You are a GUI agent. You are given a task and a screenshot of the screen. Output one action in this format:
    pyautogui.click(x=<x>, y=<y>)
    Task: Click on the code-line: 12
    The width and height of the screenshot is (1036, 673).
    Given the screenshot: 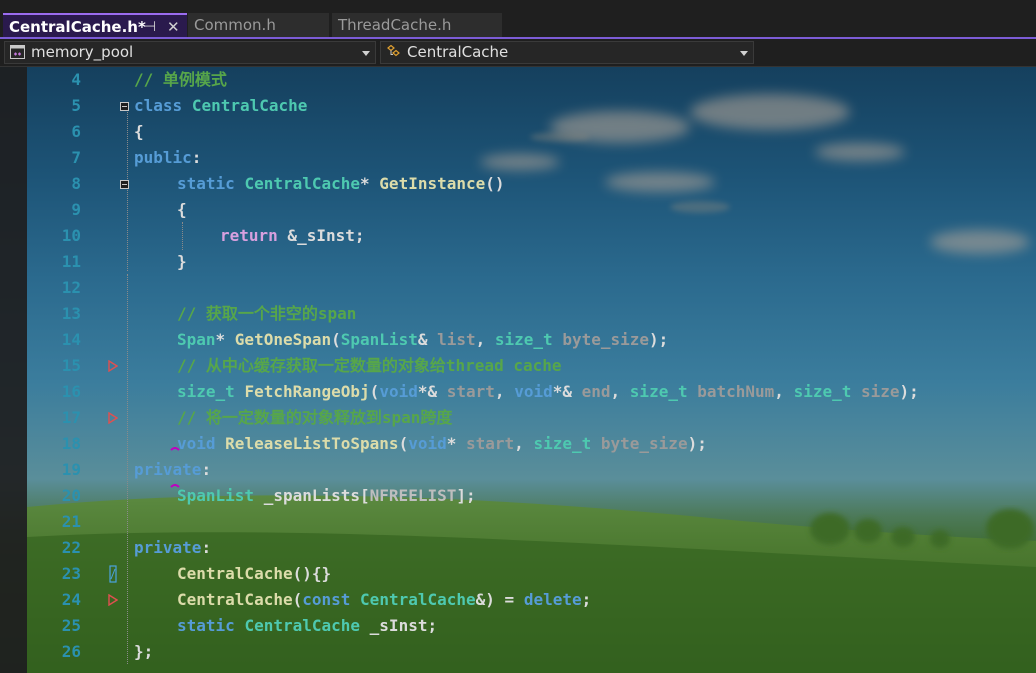 What is the action you would take?
    pyautogui.click(x=518, y=288)
    